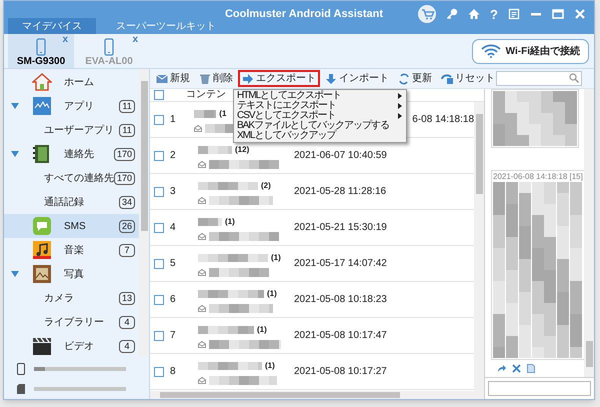 The height and width of the screenshot is (407, 600). What do you see at coordinates (357, 78) in the screenshot?
I see `toolbar-button: インポート` at bounding box center [357, 78].